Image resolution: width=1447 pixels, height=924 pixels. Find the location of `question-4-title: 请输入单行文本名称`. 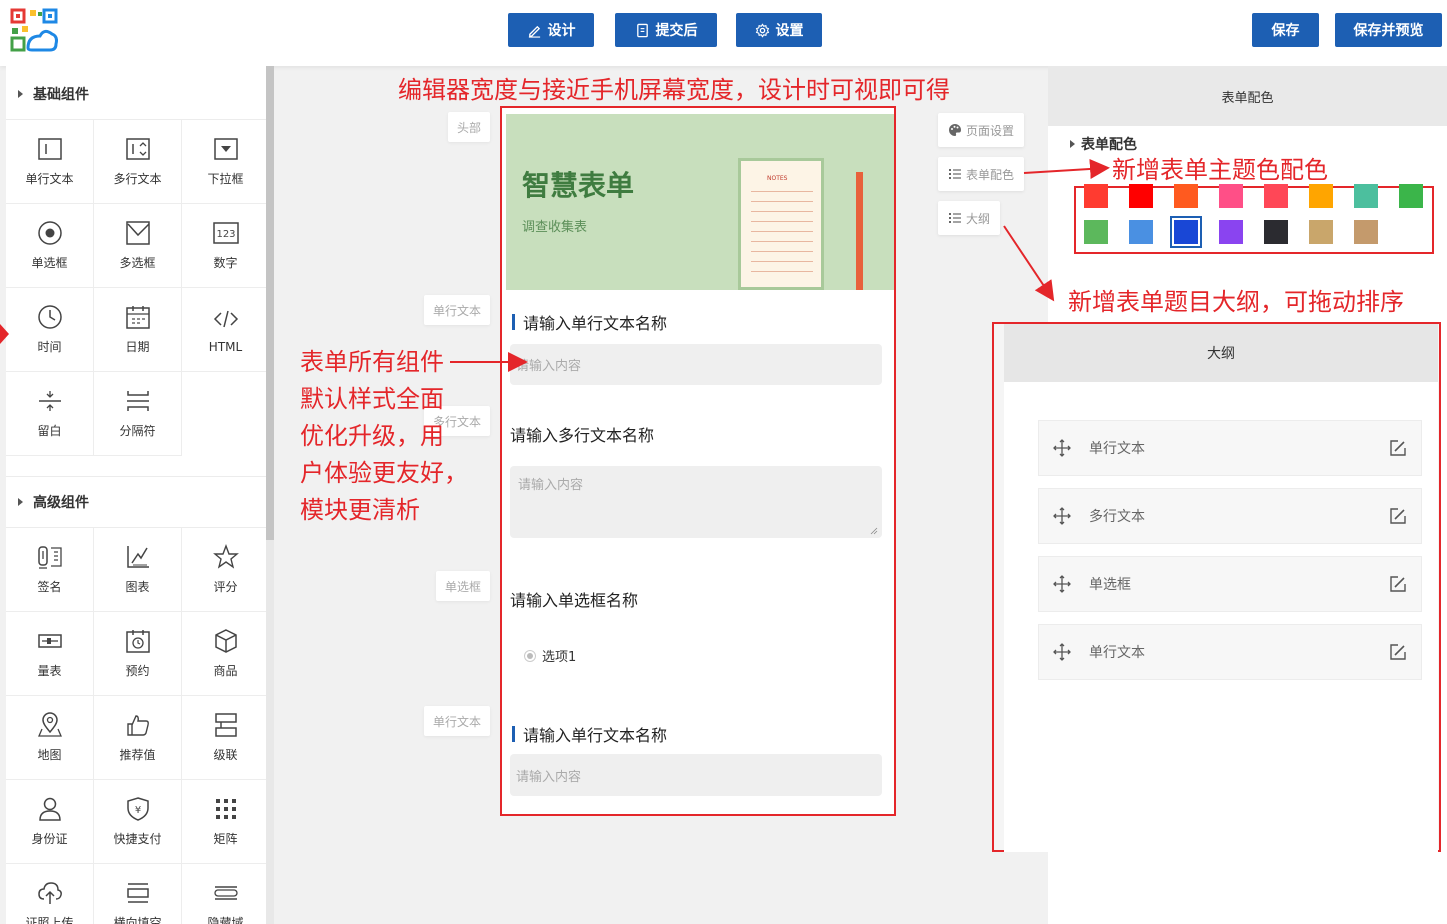

question-4-title: 请输入单行文本名称 is located at coordinates (589, 734).